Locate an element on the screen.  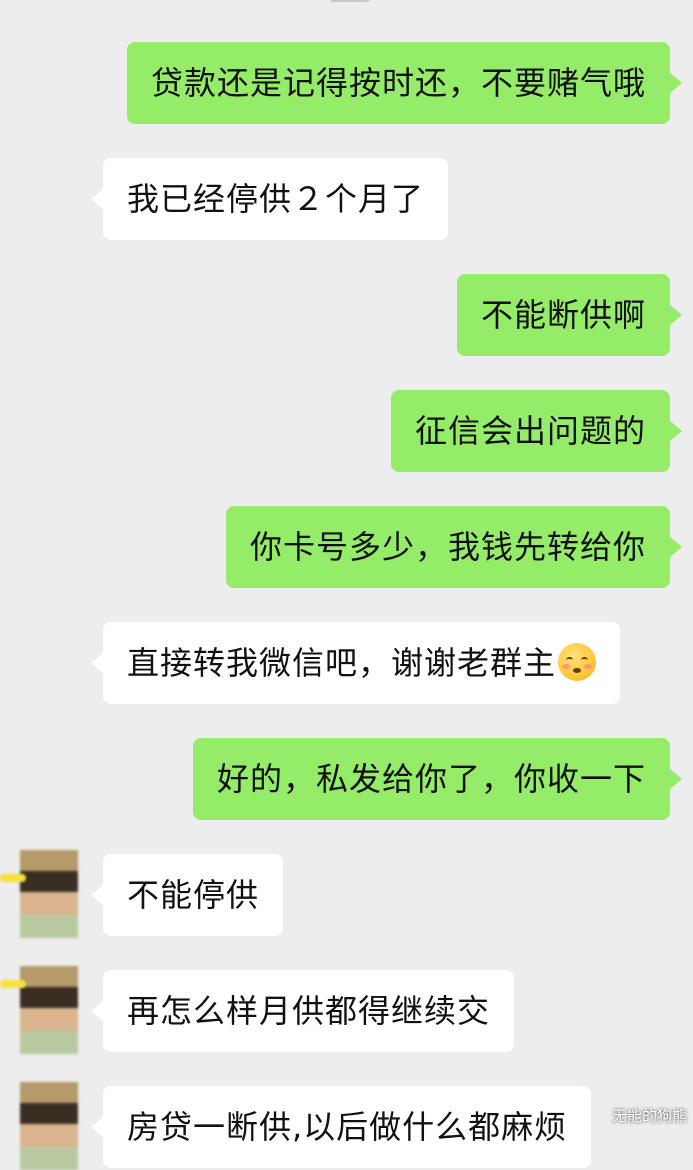
blushing-face-icon is located at coordinates (577, 662).